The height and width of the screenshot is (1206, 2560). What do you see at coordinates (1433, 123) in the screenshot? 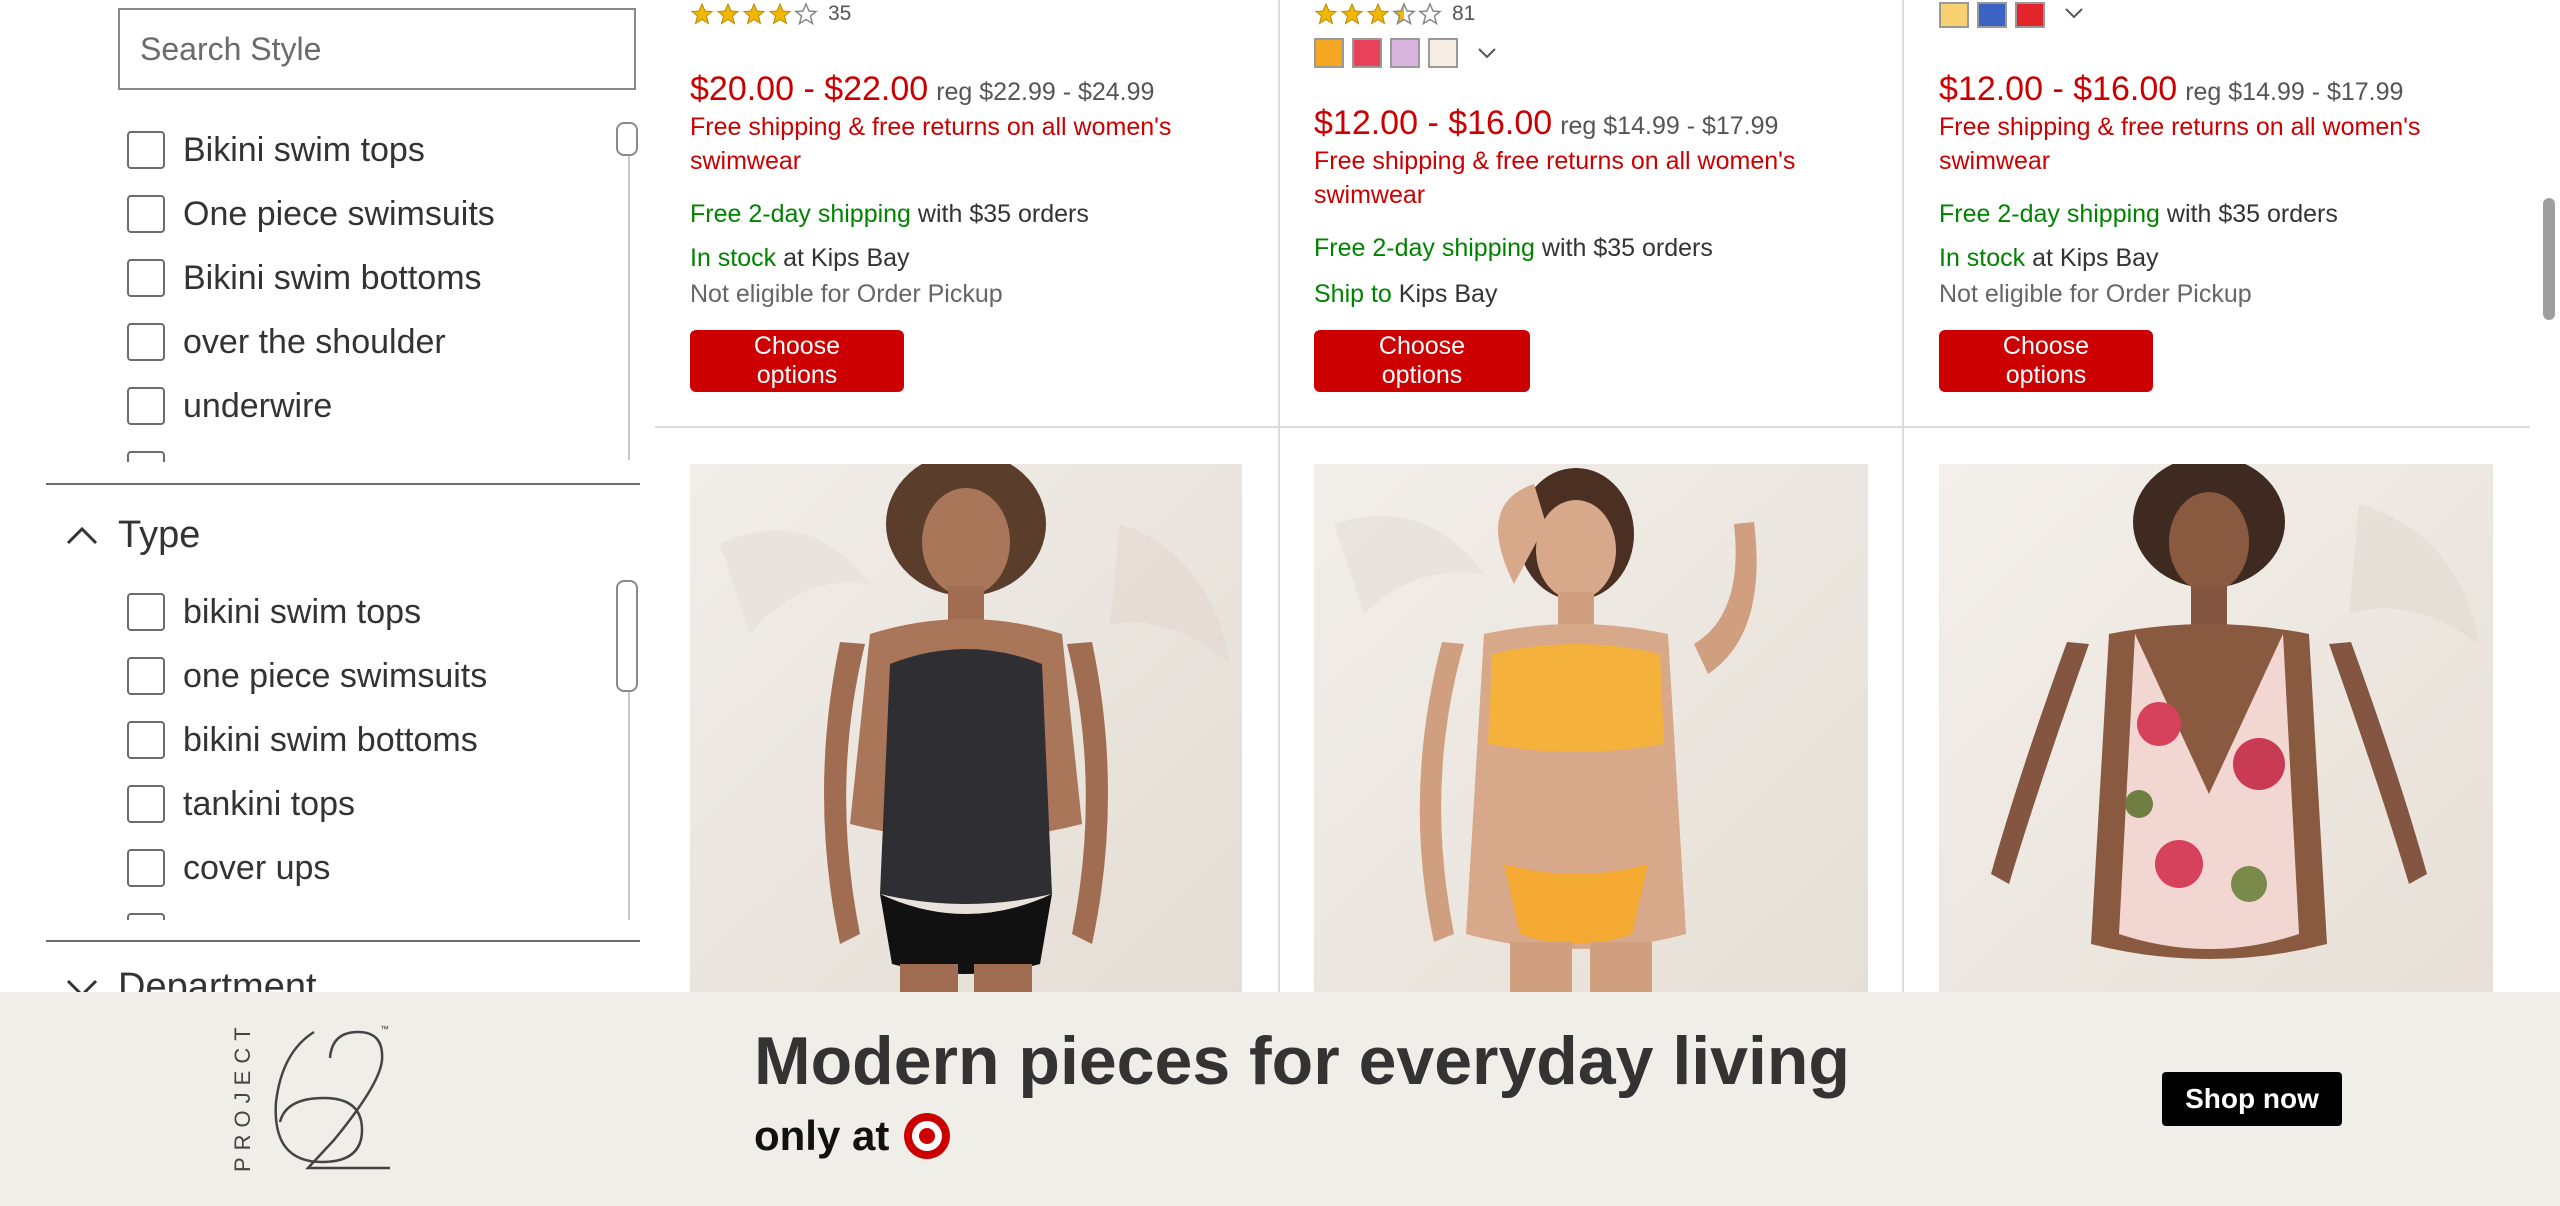
I see `product-2-price: $12.00 - $16.00` at bounding box center [1433, 123].